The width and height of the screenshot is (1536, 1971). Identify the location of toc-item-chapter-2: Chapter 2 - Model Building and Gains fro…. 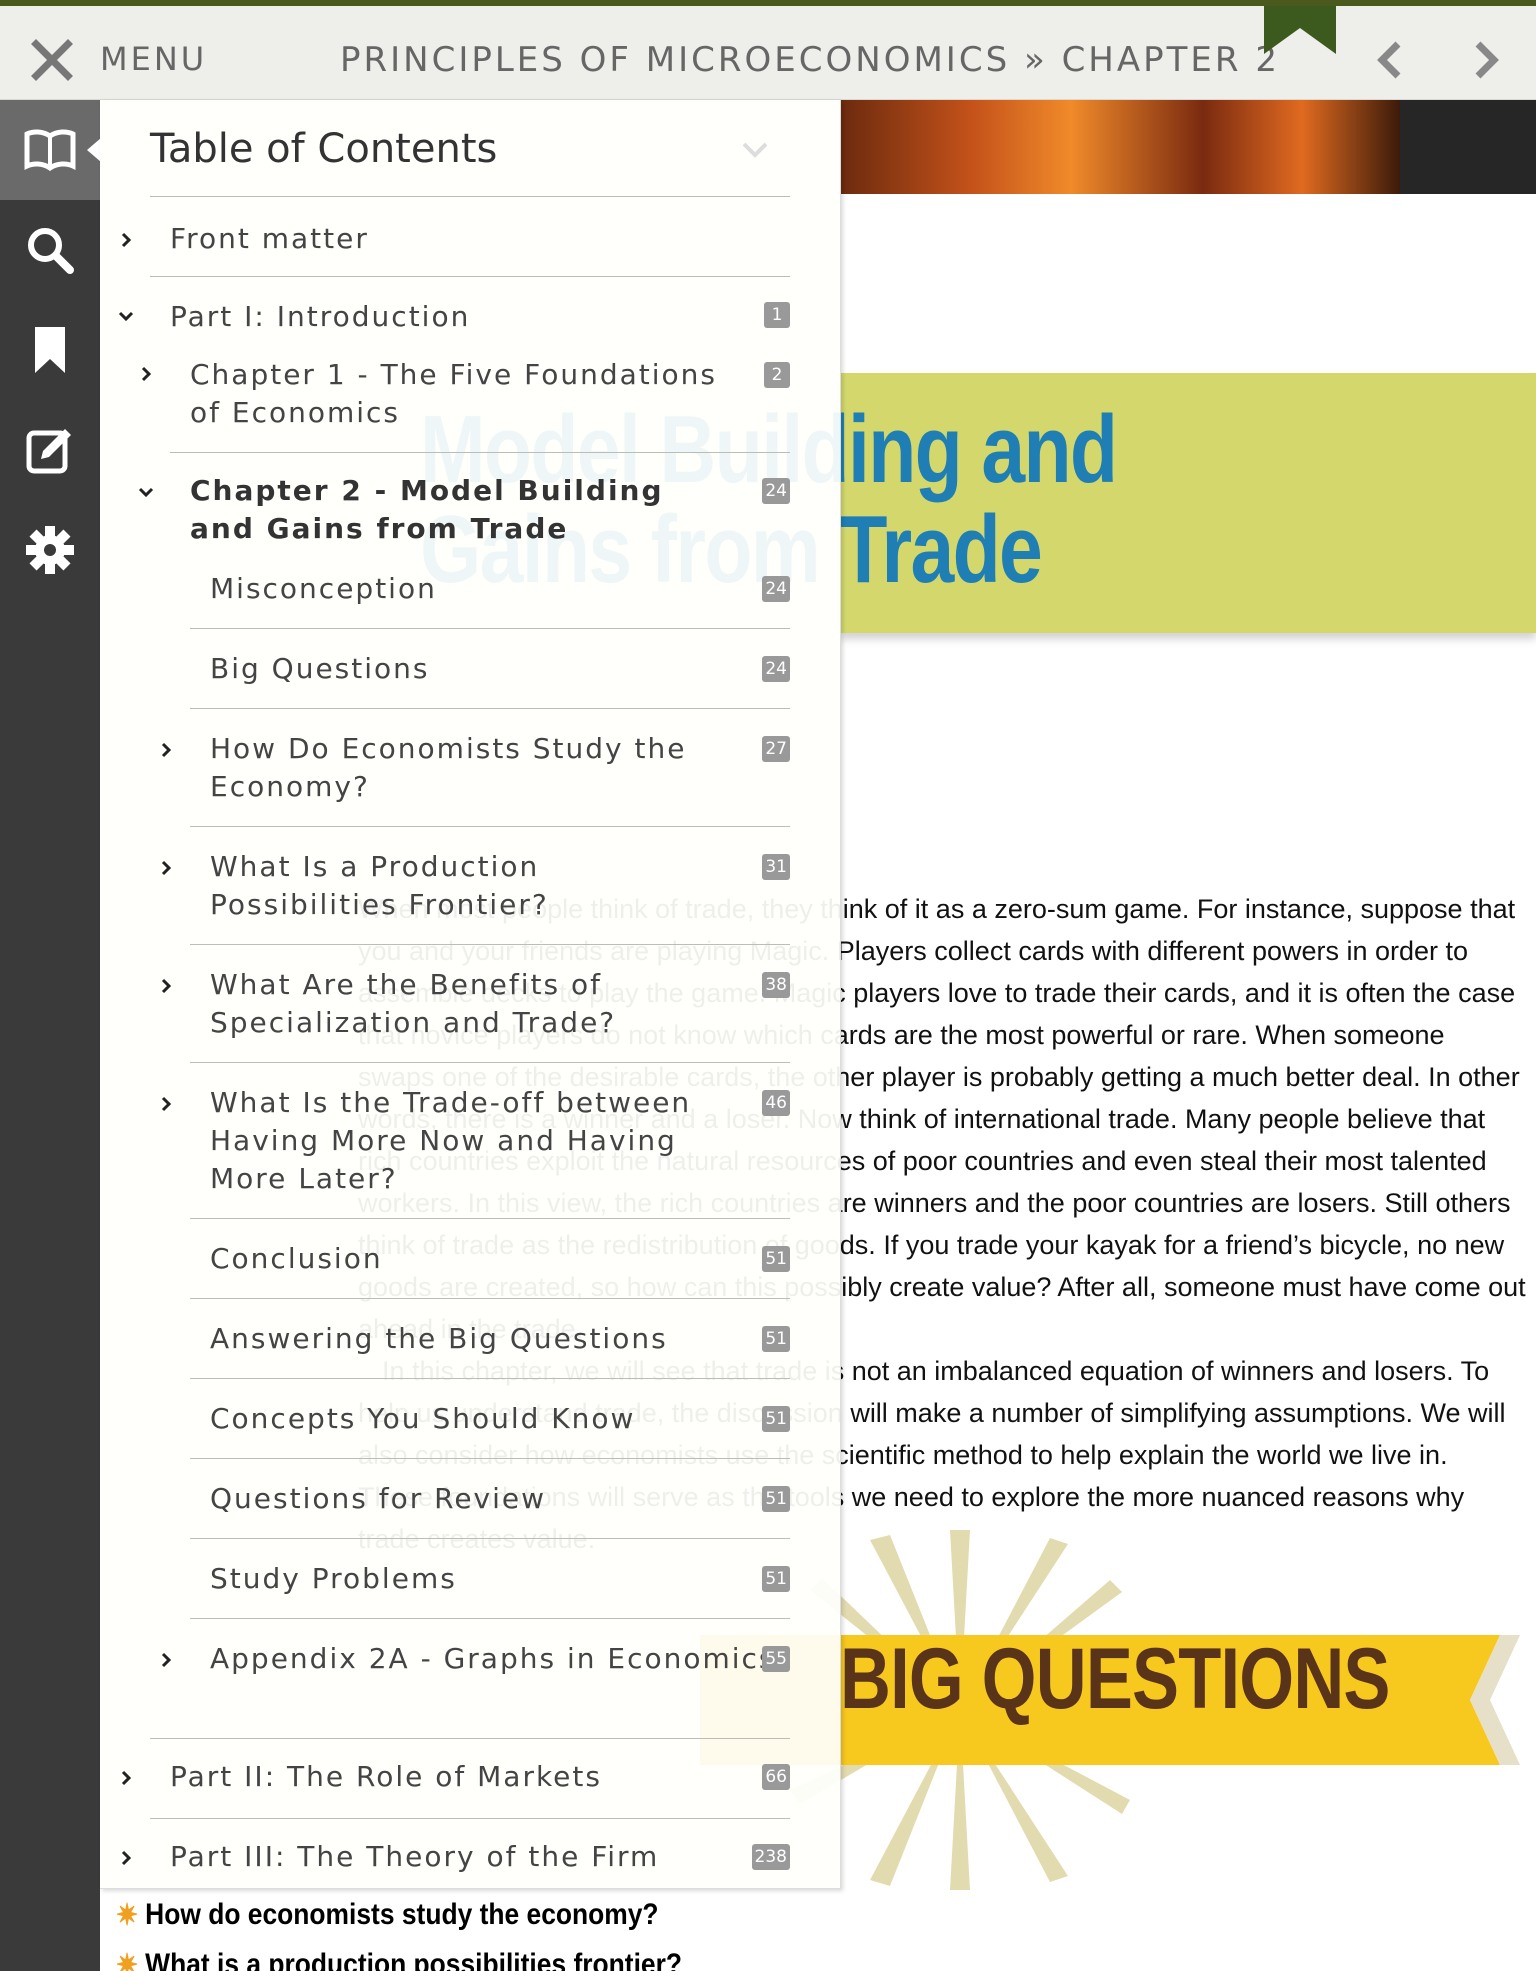
(470, 512).